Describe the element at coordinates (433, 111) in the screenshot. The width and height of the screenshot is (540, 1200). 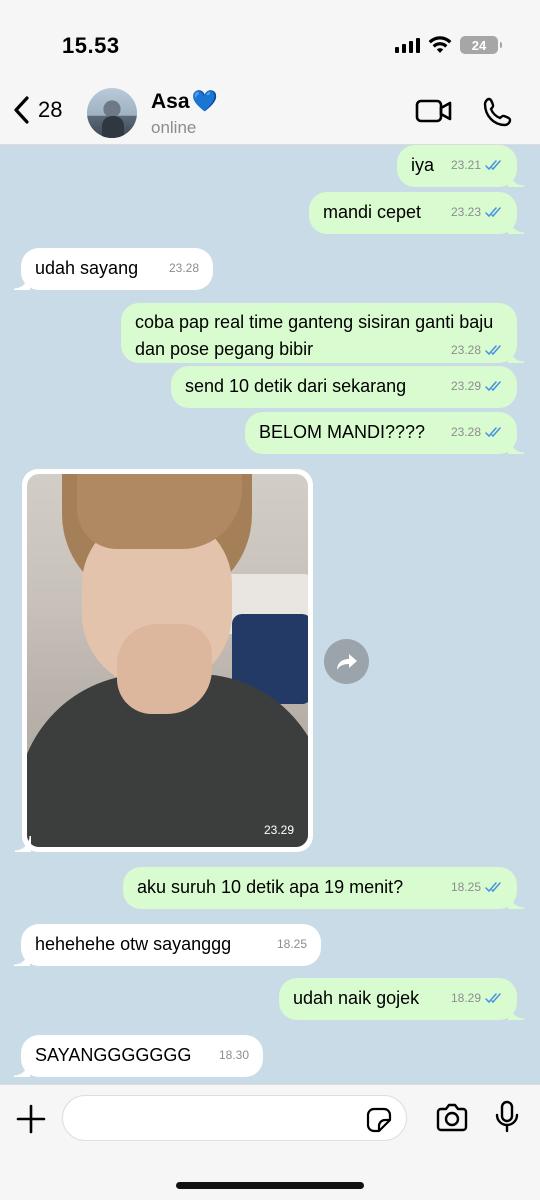
I see `video-call-icon` at that location.